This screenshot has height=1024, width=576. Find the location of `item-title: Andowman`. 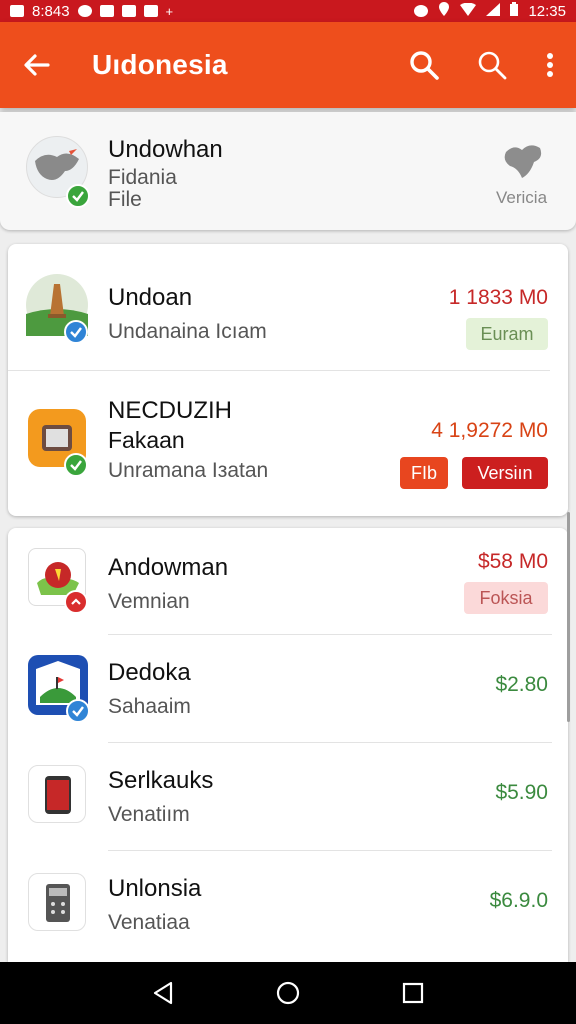

item-title: Andowman is located at coordinates (168, 567).